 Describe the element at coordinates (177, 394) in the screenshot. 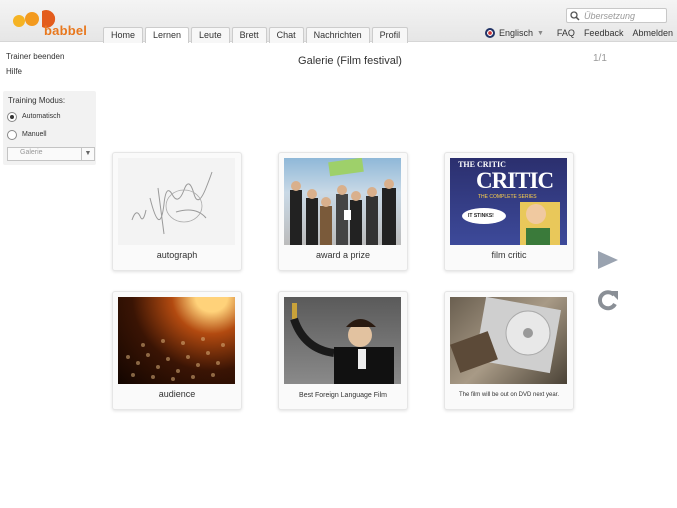

I see `card-caption: audience` at that location.